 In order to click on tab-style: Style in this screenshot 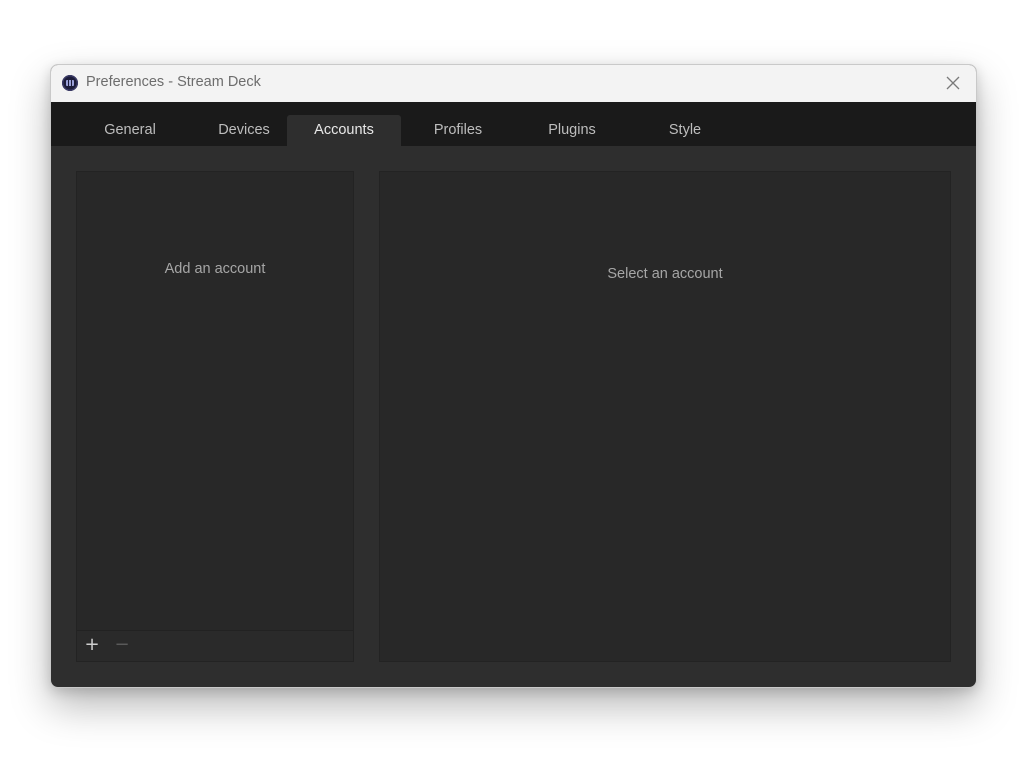, I will do `click(685, 130)`.